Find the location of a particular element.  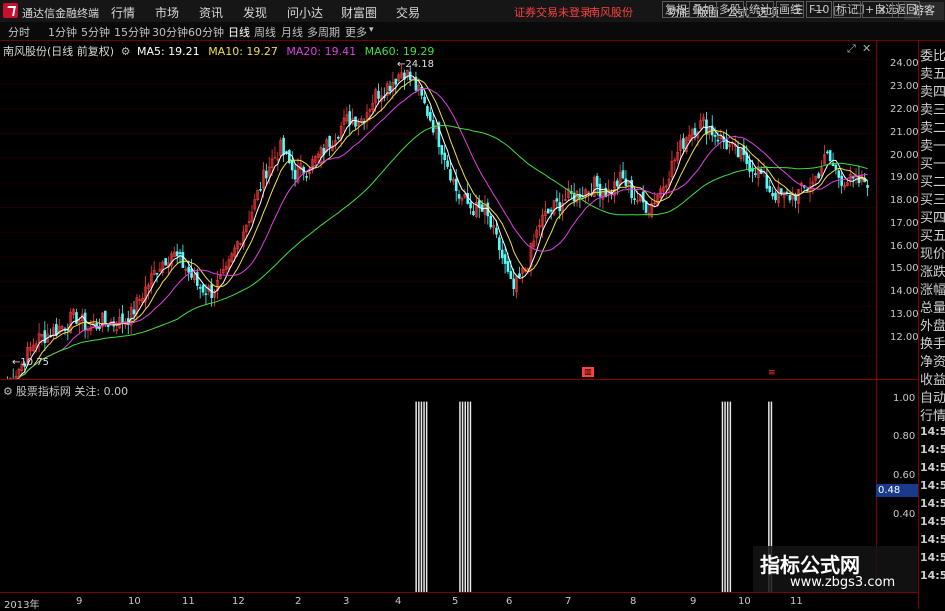

period-1min: 1分钟 is located at coordinates (62, 32).